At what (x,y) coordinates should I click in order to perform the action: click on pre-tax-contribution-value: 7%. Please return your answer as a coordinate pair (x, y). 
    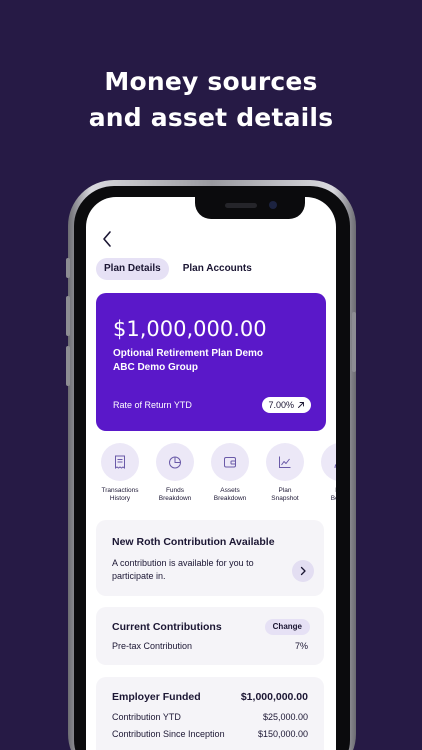
    Looking at the image, I should click on (301, 646).